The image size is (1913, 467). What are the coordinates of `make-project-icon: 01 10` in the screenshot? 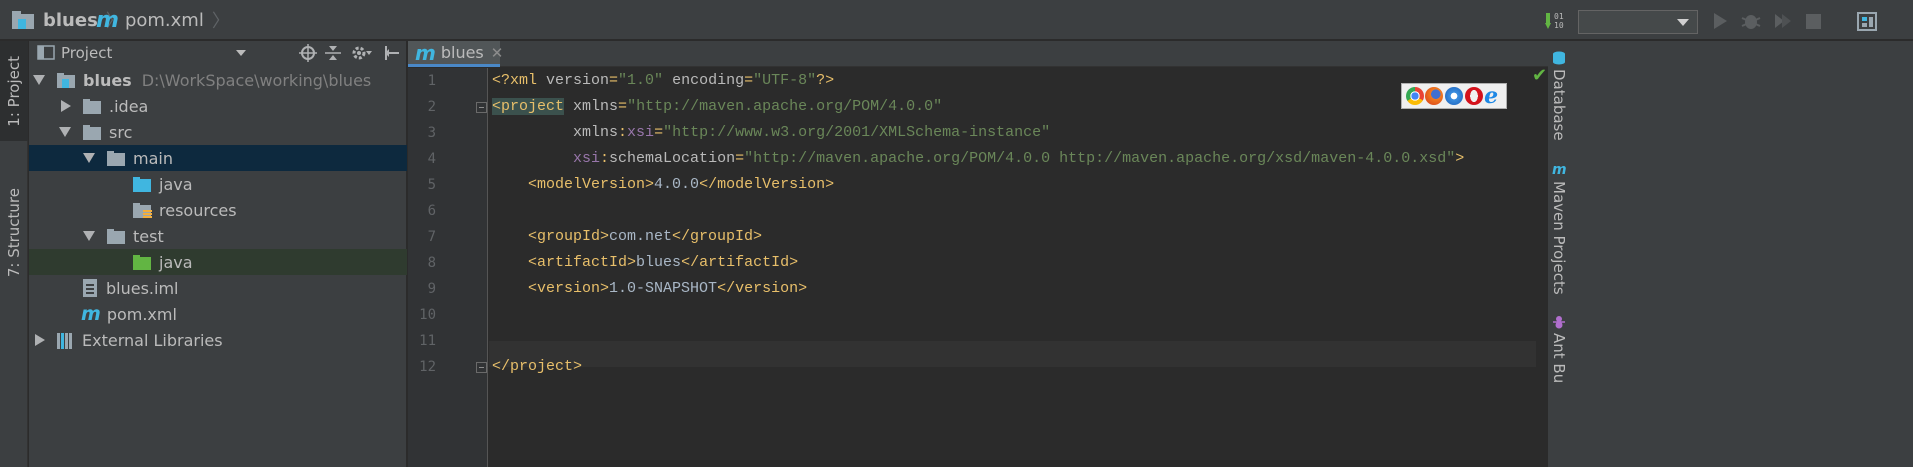 It's located at (1558, 21).